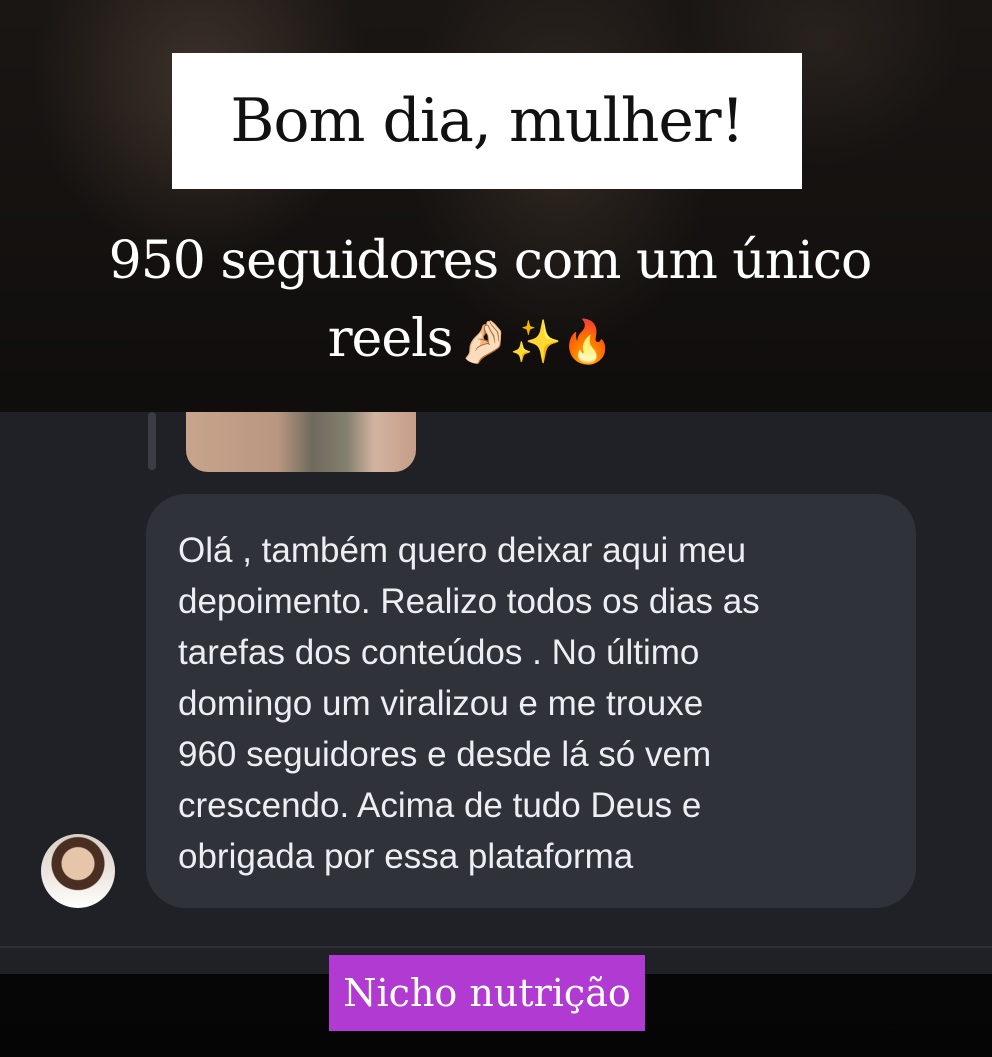 The width and height of the screenshot is (992, 1057). Describe the element at coordinates (78, 871) in the screenshot. I see `sender-avatar` at that location.